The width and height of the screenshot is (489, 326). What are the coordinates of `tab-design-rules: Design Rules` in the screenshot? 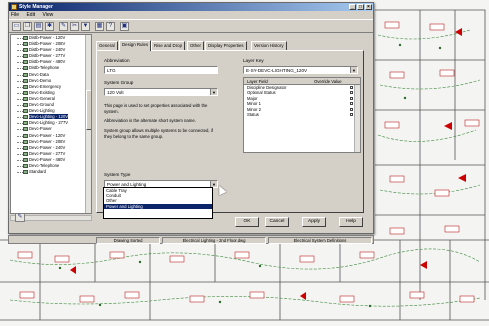 It's located at (135, 45).